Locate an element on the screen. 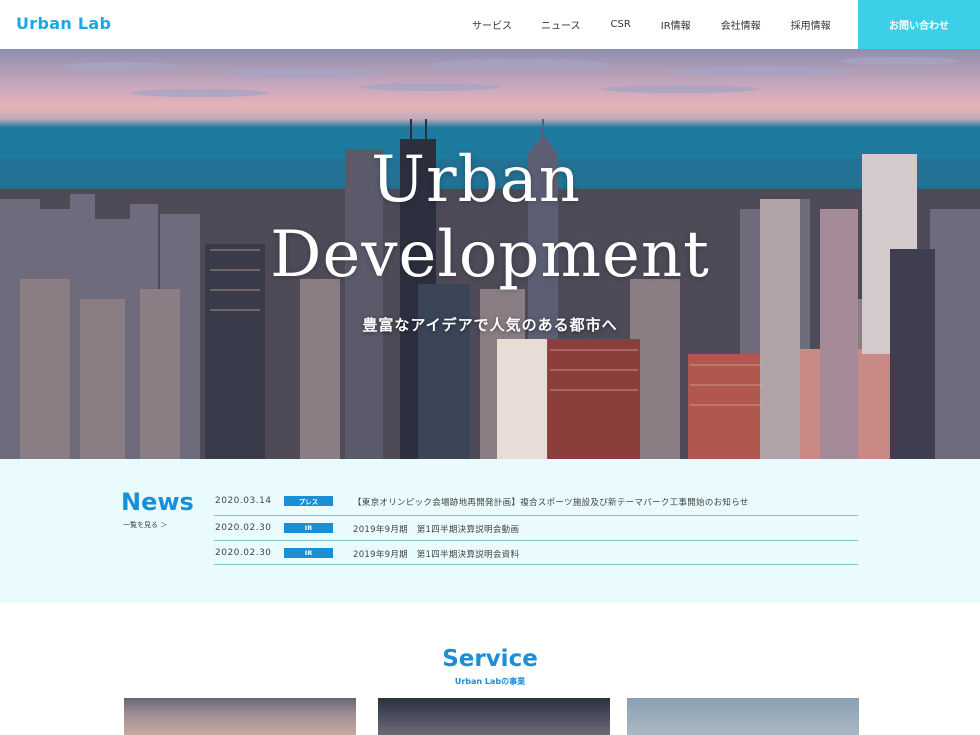 The height and width of the screenshot is (735, 980). news-heading: News is located at coordinates (157, 502).